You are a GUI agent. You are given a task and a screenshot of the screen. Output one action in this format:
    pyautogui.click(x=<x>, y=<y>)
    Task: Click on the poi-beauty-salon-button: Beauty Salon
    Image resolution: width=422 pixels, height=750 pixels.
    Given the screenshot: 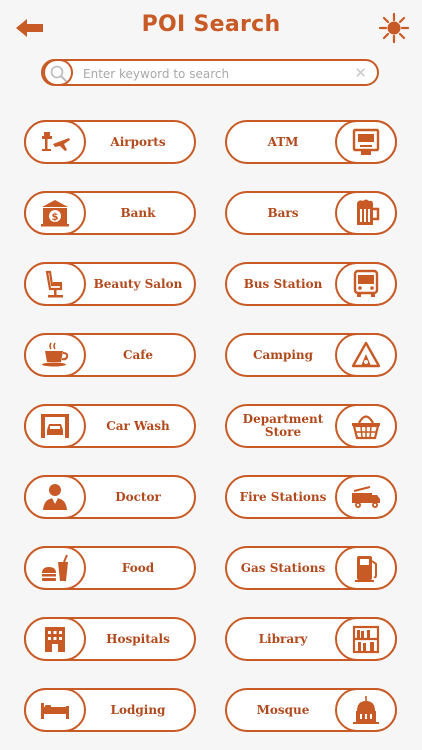 What is the action you would take?
    pyautogui.click(x=110, y=284)
    